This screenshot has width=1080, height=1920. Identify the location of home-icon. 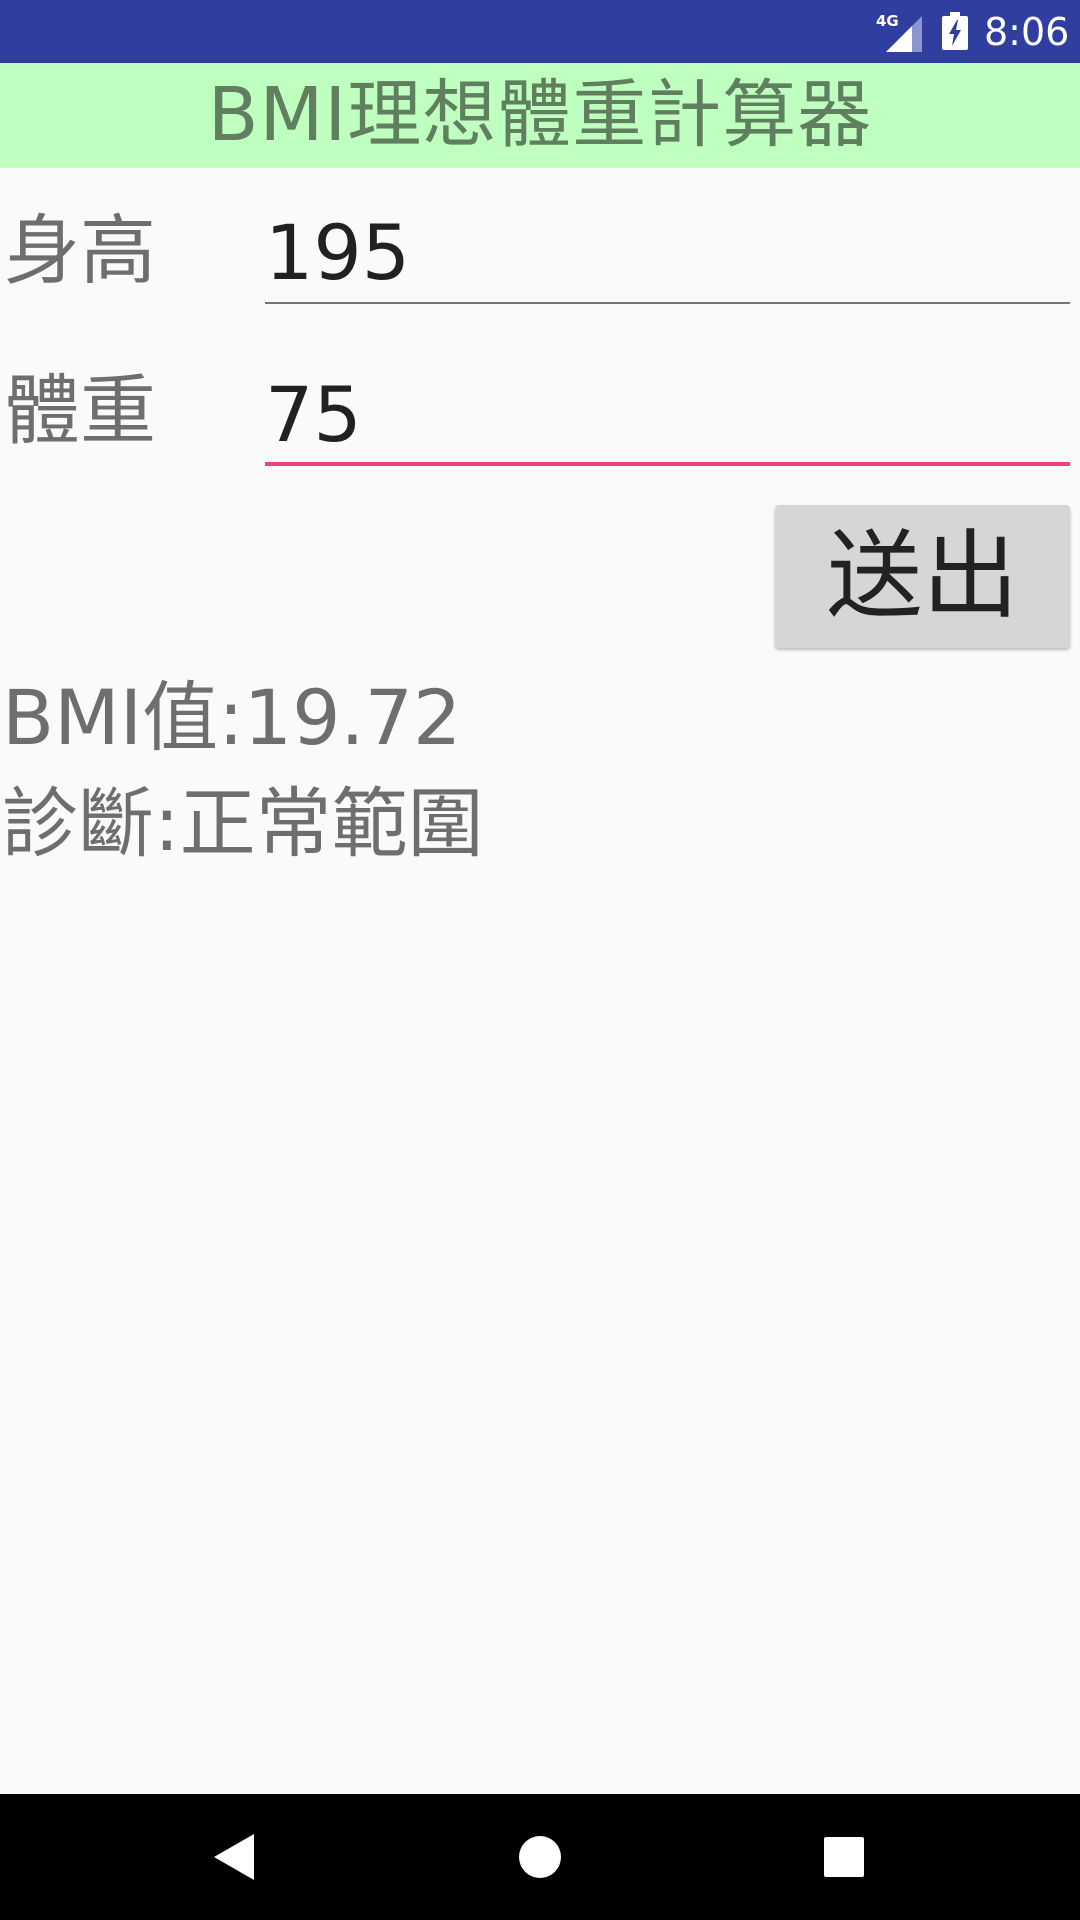
(540, 1857).